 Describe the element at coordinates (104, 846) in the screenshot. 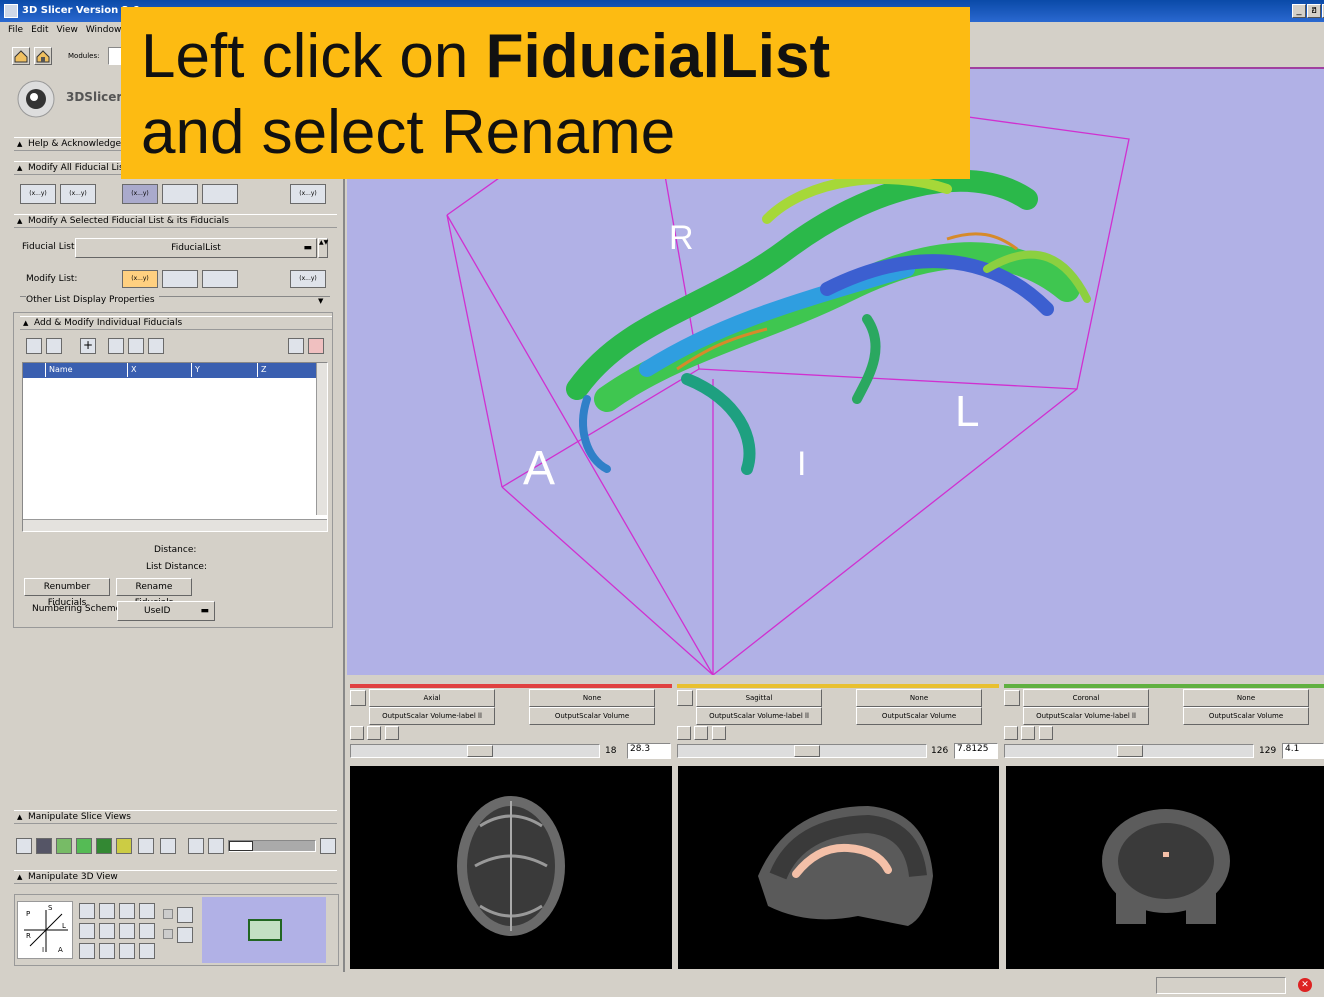

I see `compare-icon` at that location.